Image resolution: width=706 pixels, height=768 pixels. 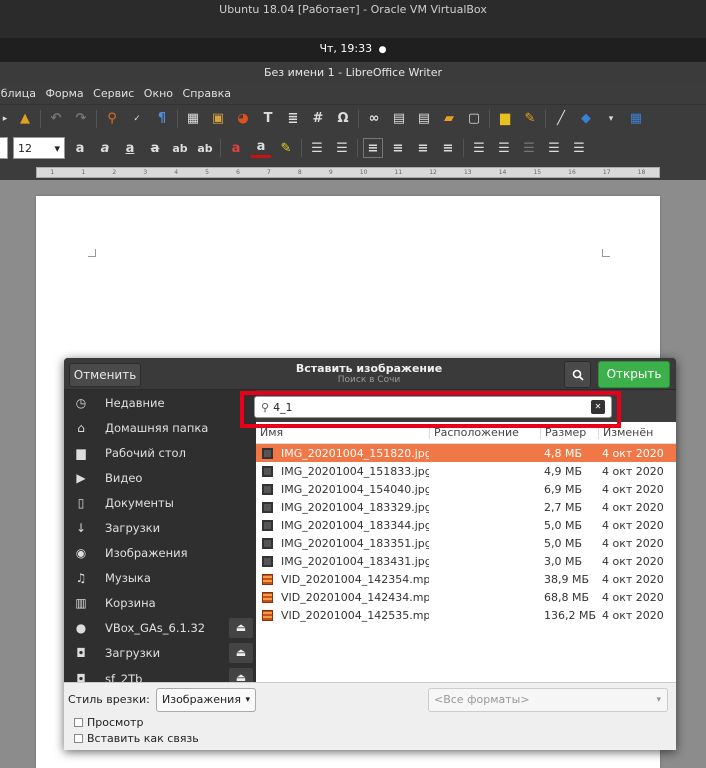 I want to click on file-row: IMG_20201004_183431.jpg 3,0 МБ 4 окт 2020, so click(x=466, y=561).